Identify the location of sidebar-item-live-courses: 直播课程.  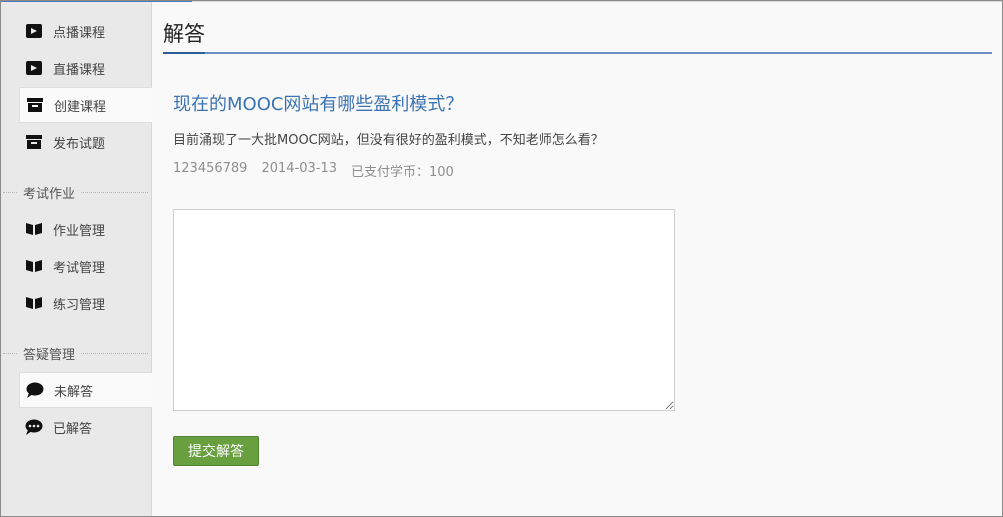
(86, 68).